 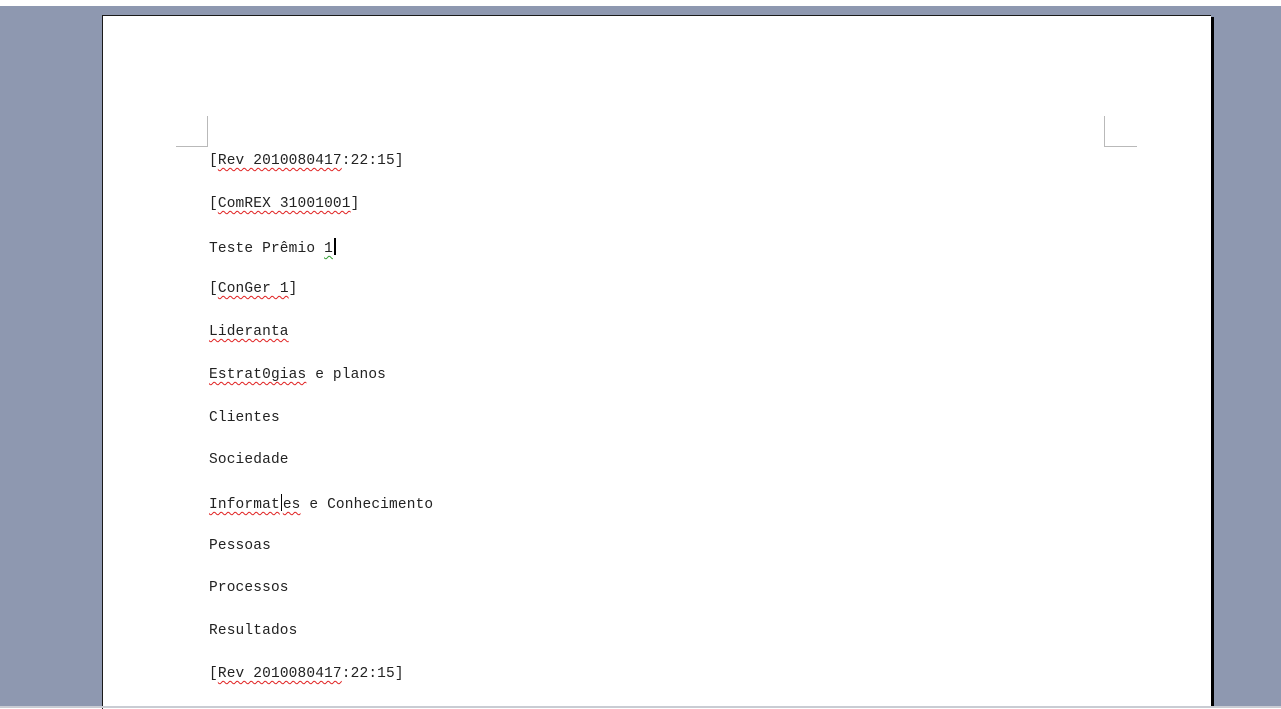 What do you see at coordinates (1212, 362) in the screenshot?
I see `page-shadow` at bounding box center [1212, 362].